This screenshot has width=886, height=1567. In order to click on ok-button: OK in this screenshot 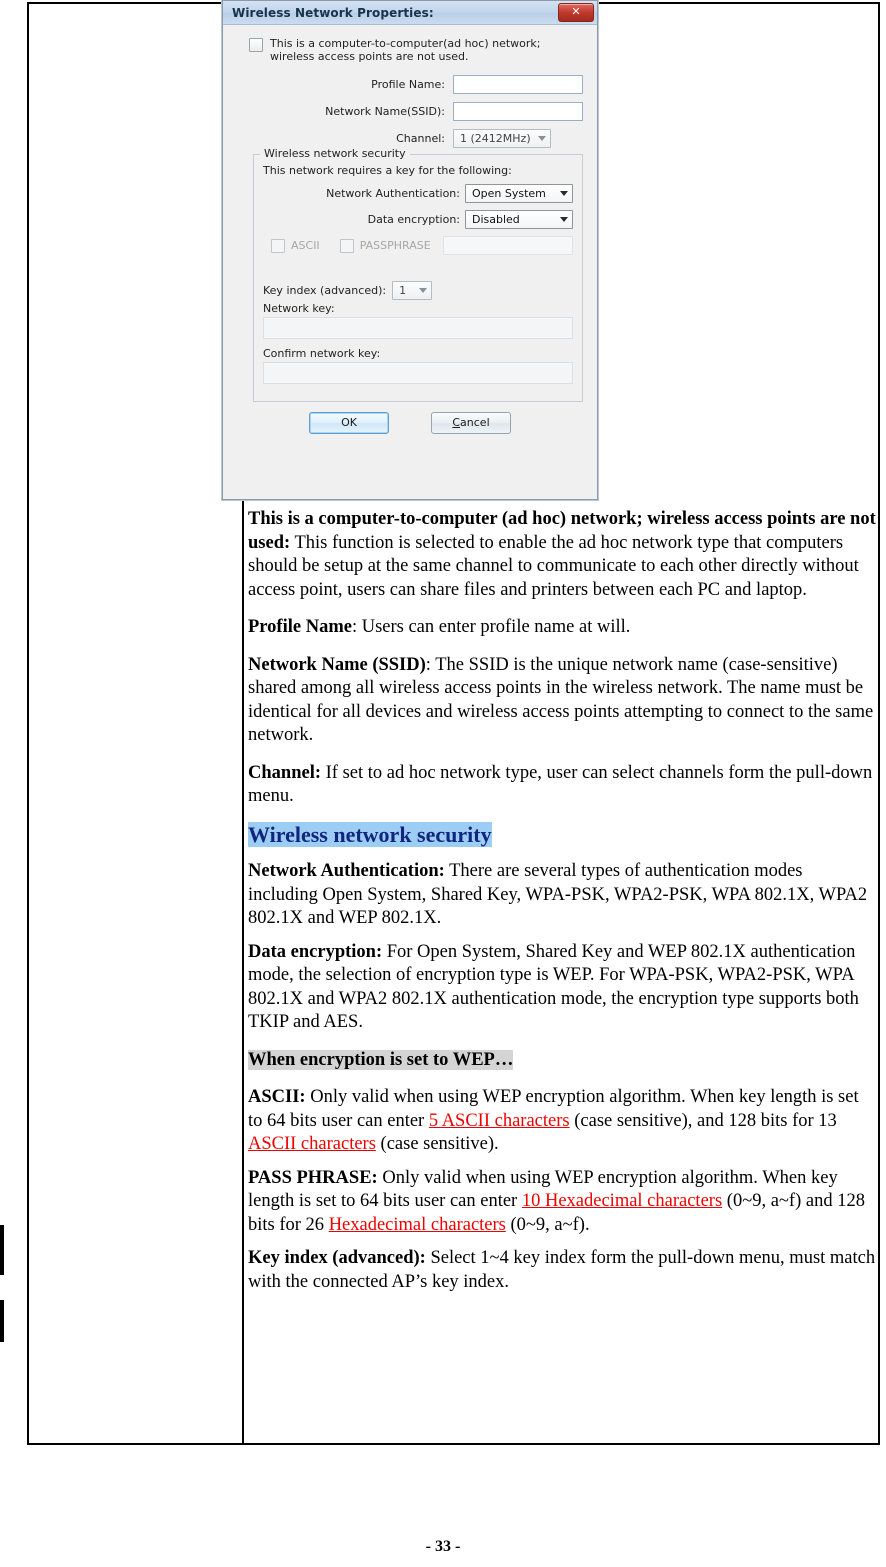, I will do `click(349, 423)`.